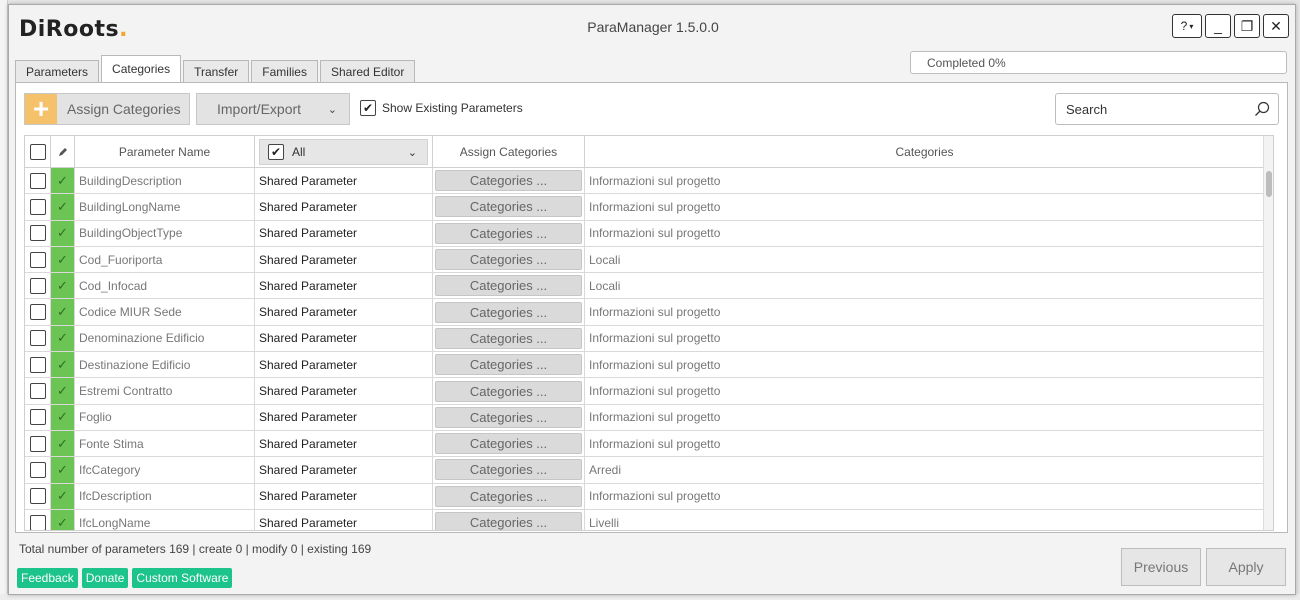 The image size is (1300, 600). What do you see at coordinates (343, 152) in the screenshot?
I see `type-filter-dropdown: ✔ All ⌄` at bounding box center [343, 152].